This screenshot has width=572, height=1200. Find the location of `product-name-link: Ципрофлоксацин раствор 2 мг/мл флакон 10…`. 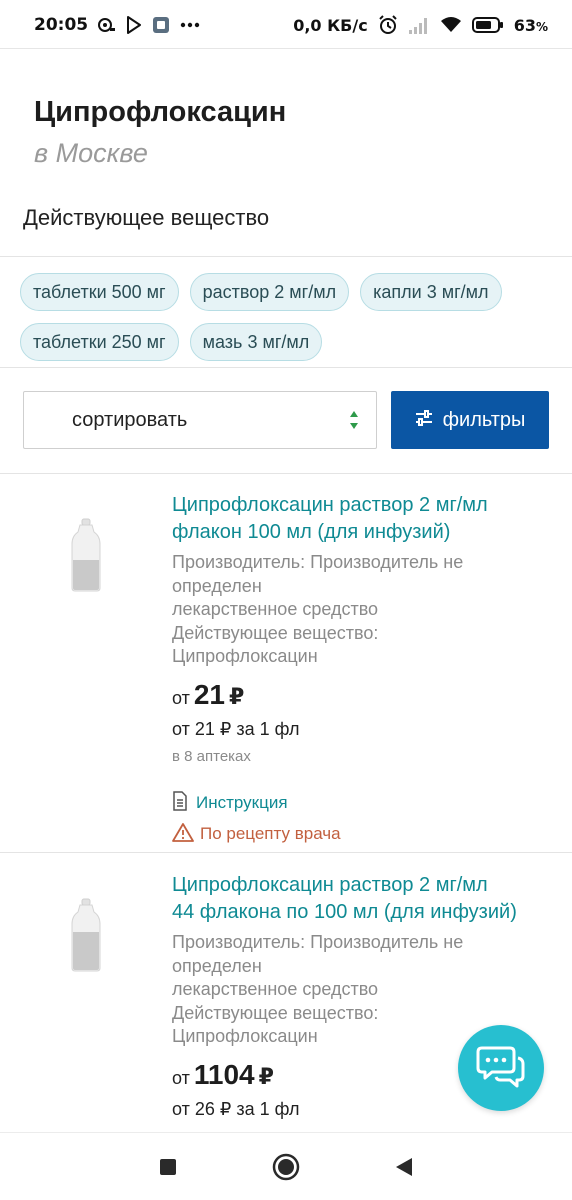

product-name-link: Ципрофлоксацин раствор 2 мг/мл флакон 10… is located at coordinates (364, 519).